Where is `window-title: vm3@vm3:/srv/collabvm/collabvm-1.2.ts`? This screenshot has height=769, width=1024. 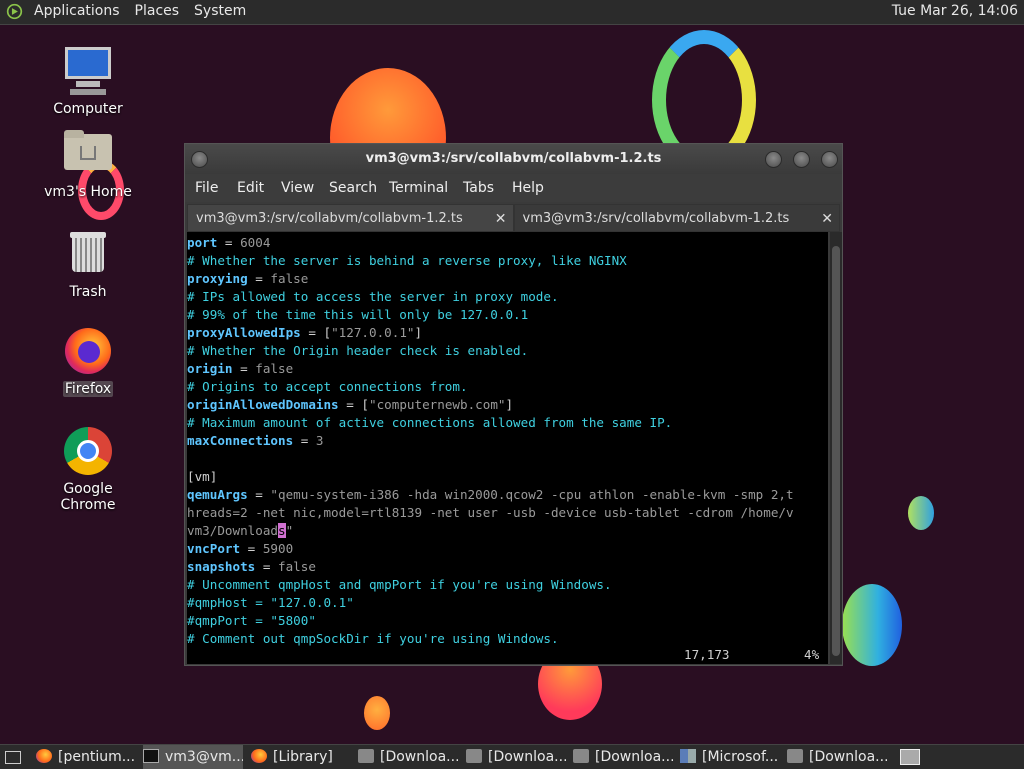 window-title: vm3@vm3:/srv/collabvm/collabvm-1.2.ts is located at coordinates (513, 158).